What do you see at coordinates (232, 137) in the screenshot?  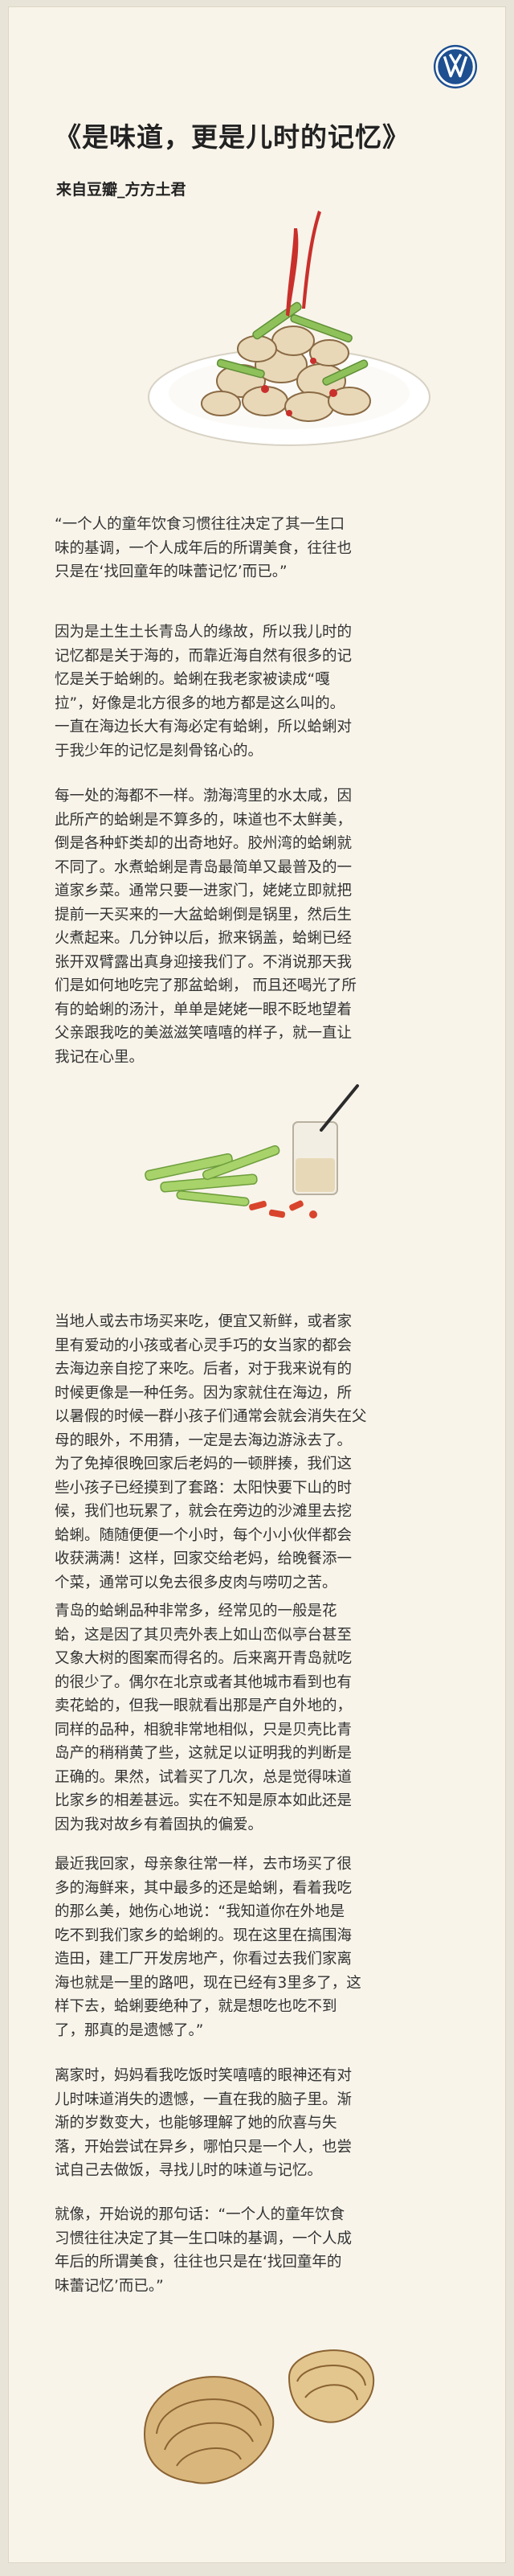 I see `article-title: 《是味道，更是儿时的记忆》` at bounding box center [232, 137].